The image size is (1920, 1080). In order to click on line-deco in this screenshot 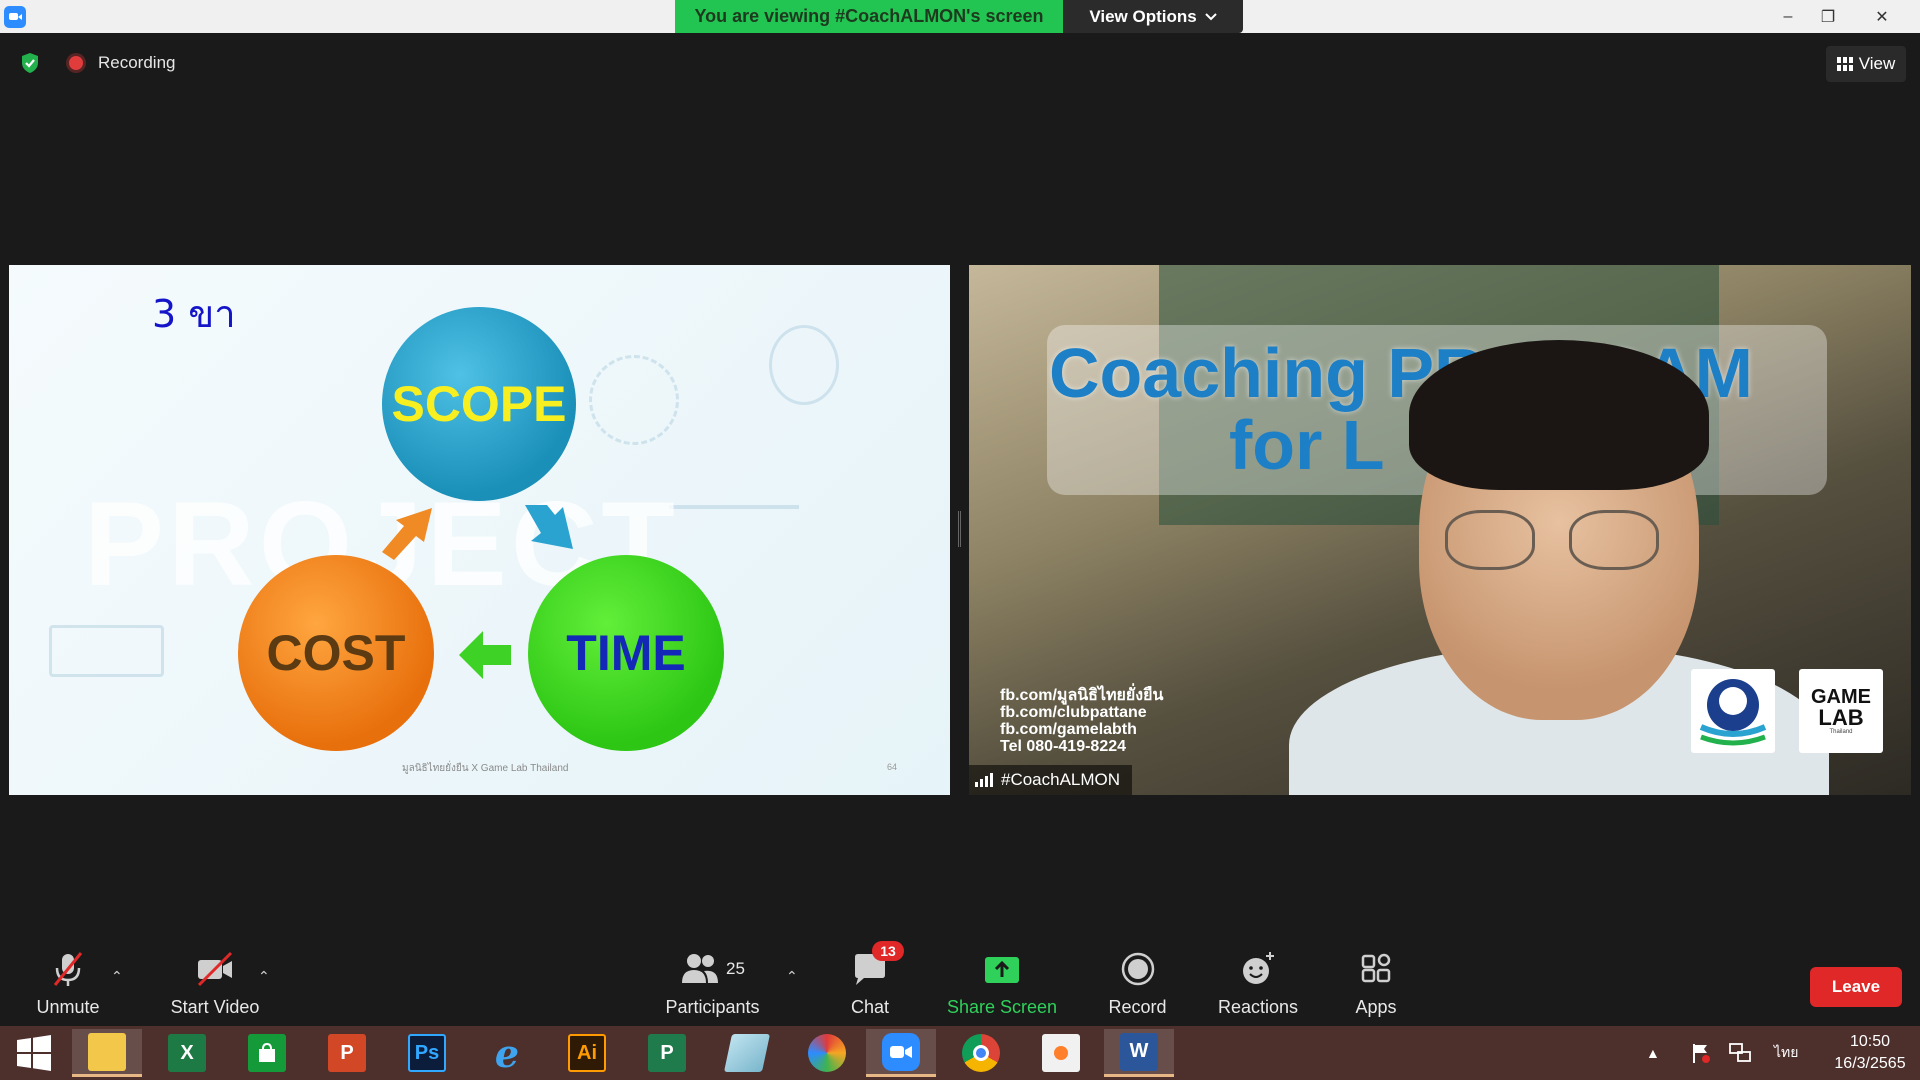, I will do `click(734, 507)`.